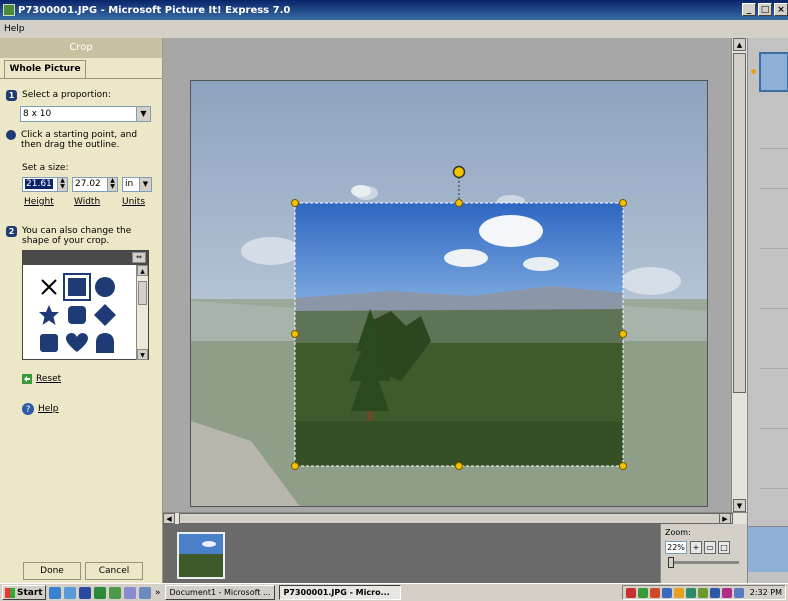 The height and width of the screenshot is (601, 788). I want to click on crop-handle-n, so click(459, 203).